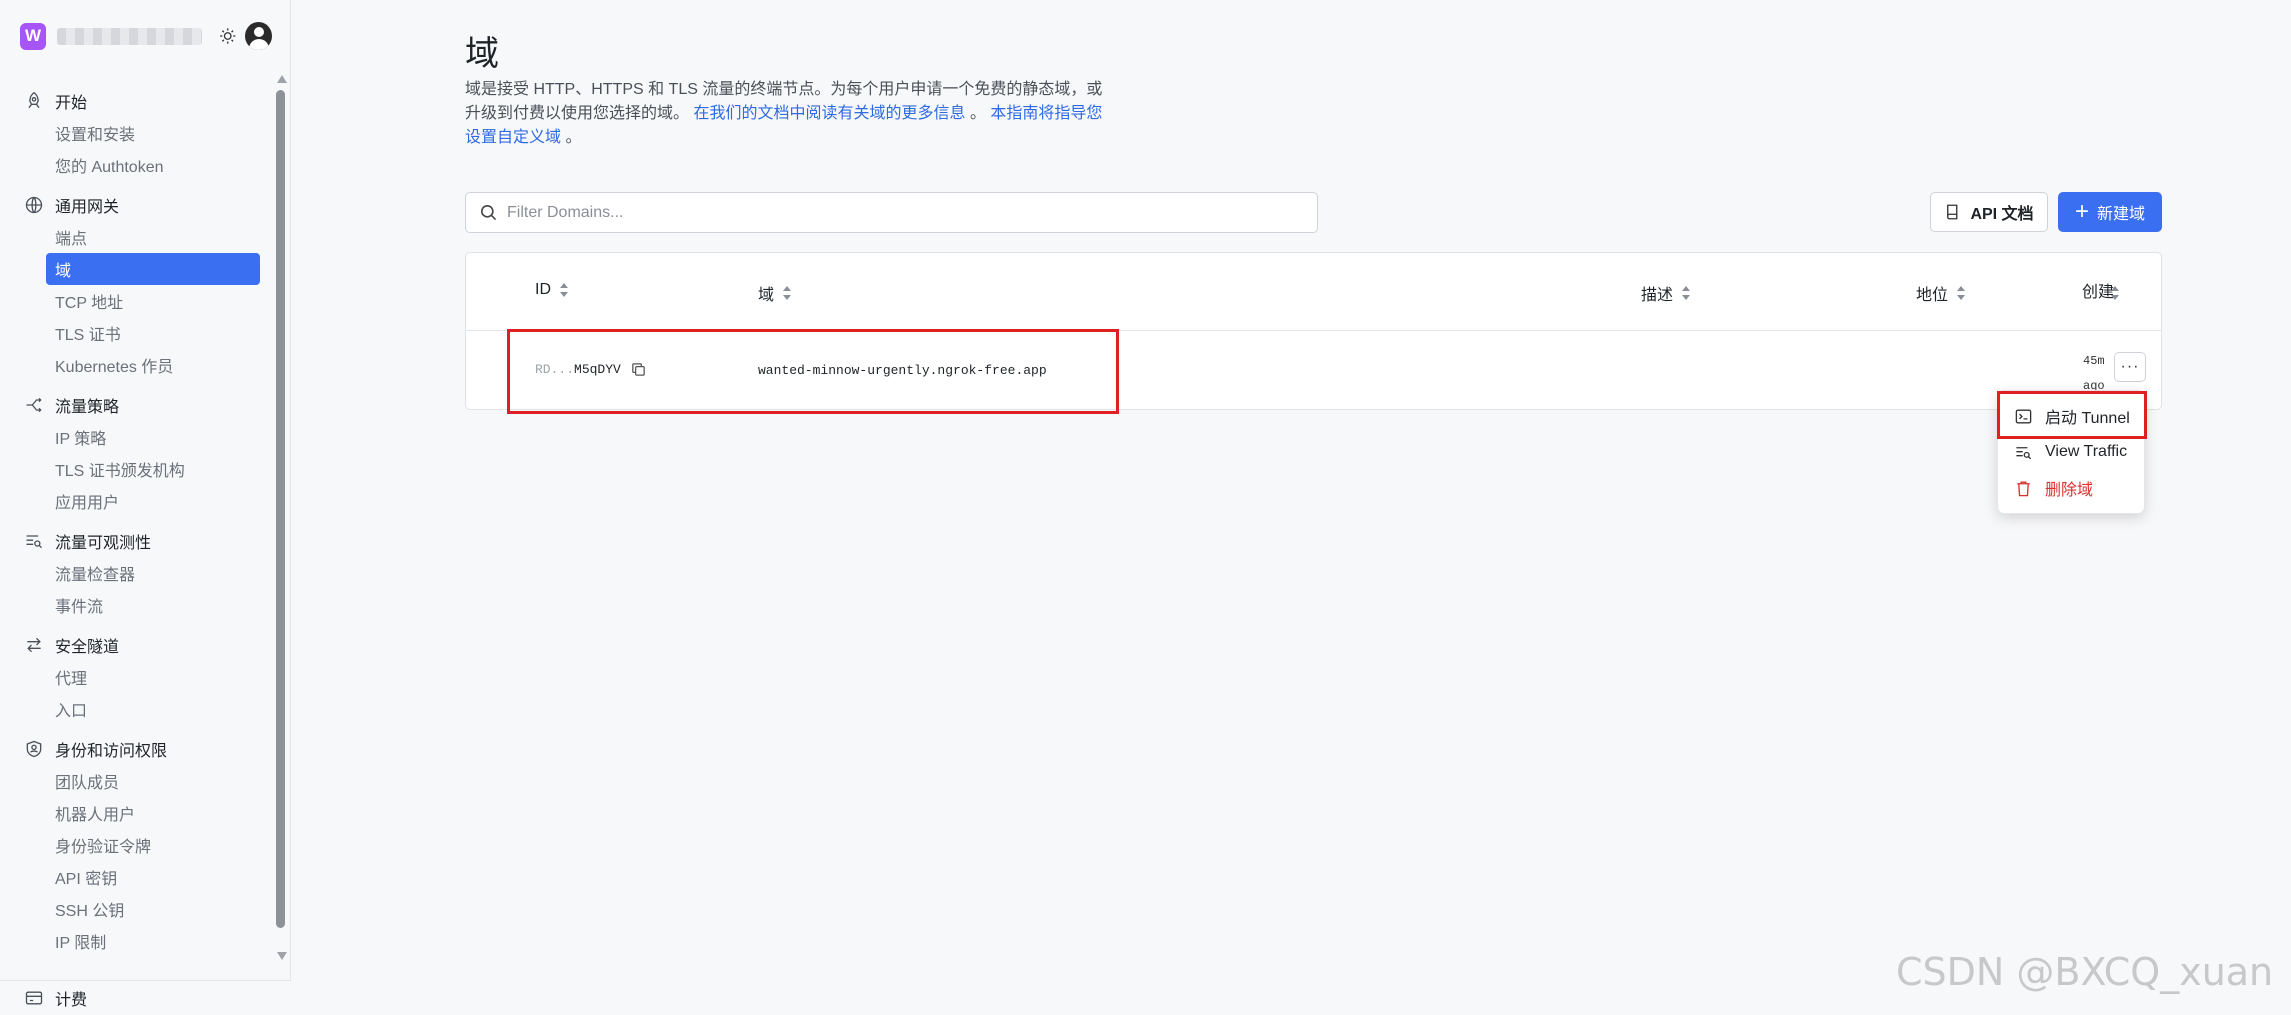 The height and width of the screenshot is (1015, 2291). Describe the element at coordinates (227, 36) in the screenshot. I see `sun-icon` at that location.